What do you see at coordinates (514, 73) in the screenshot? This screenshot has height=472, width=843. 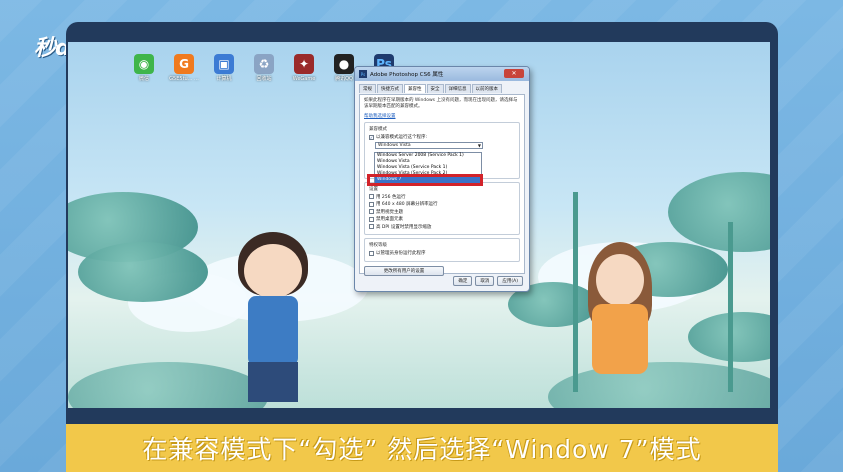 I see `close-button: ✕` at bounding box center [514, 73].